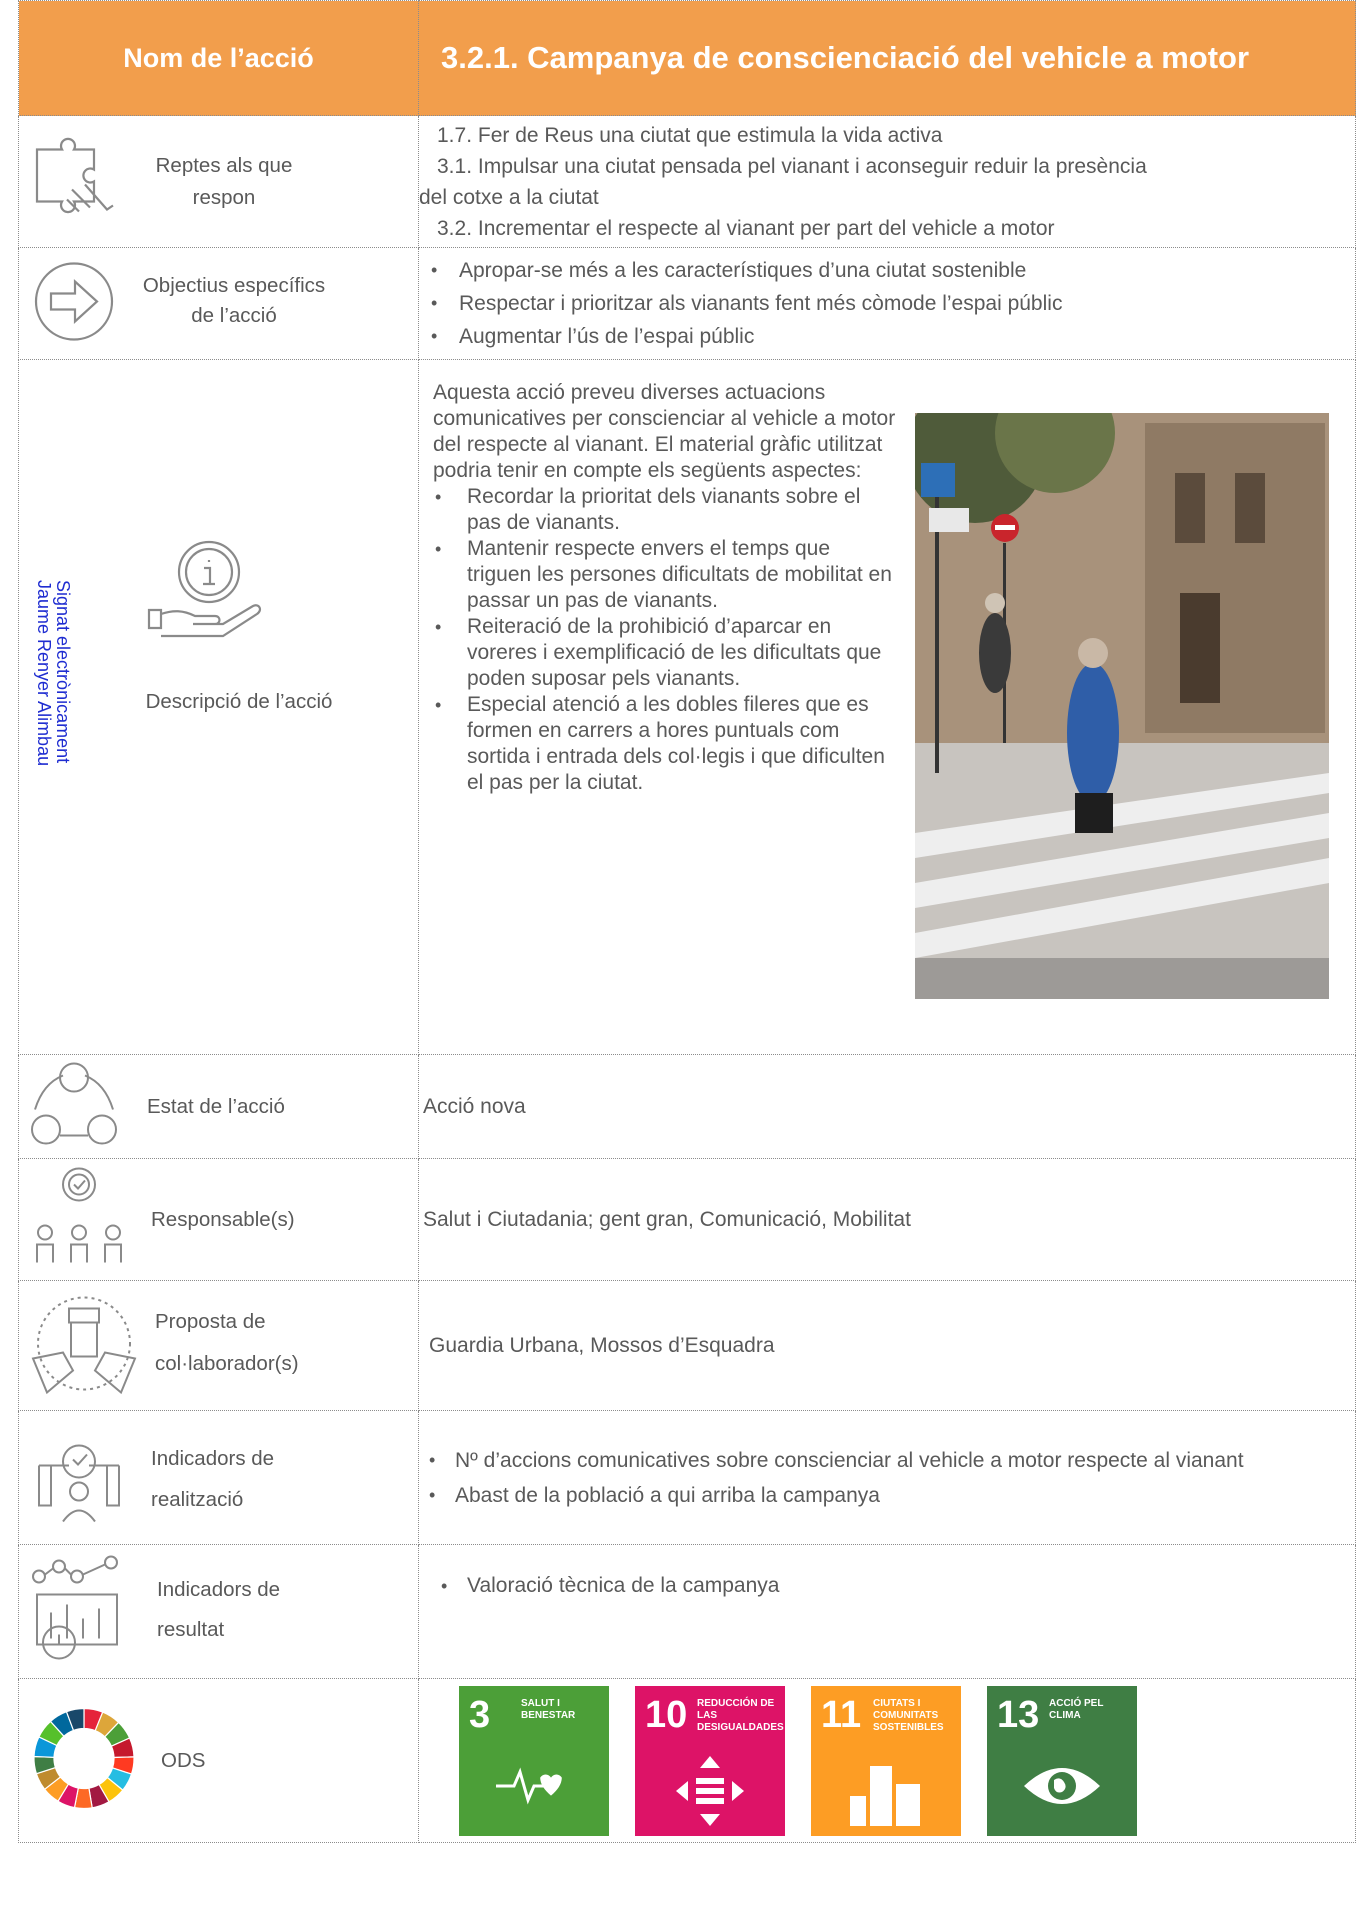  I want to click on sdg-goal-13: 13 ACCIÓ PEL CLIMA, so click(1062, 1760).